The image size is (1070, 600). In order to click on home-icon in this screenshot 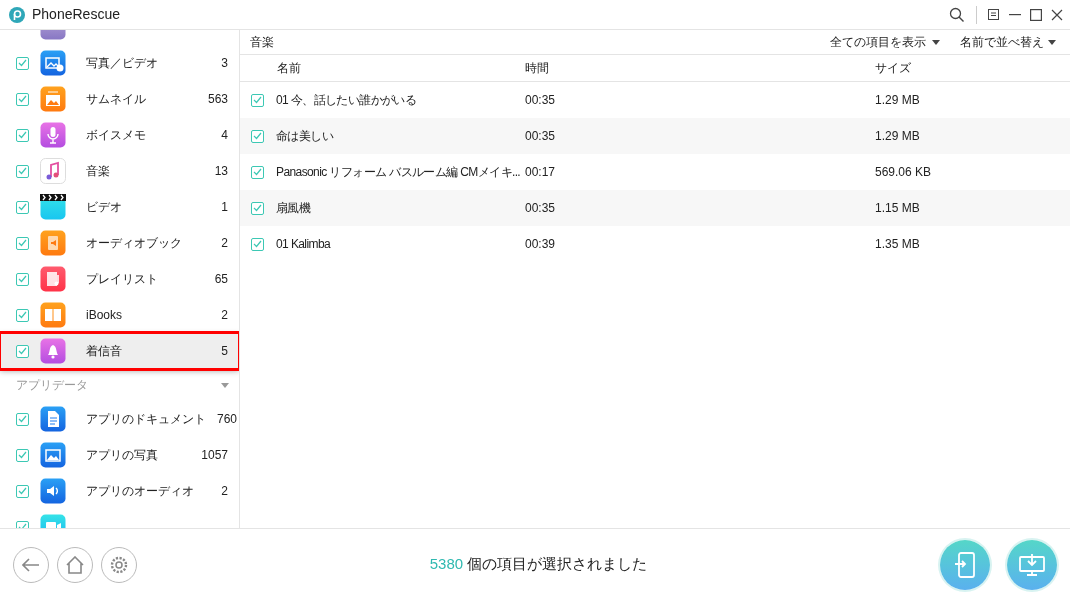, I will do `click(75, 564)`.